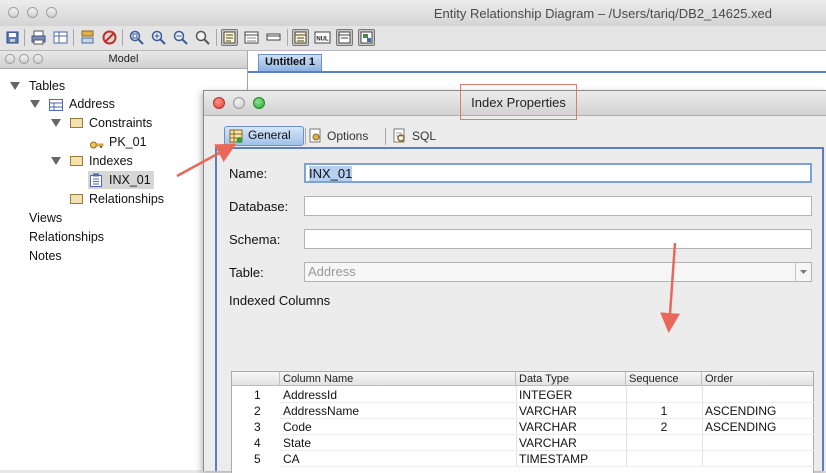 This screenshot has width=826, height=473. I want to click on indexed-columns-label: Indexed Columns, so click(280, 300).